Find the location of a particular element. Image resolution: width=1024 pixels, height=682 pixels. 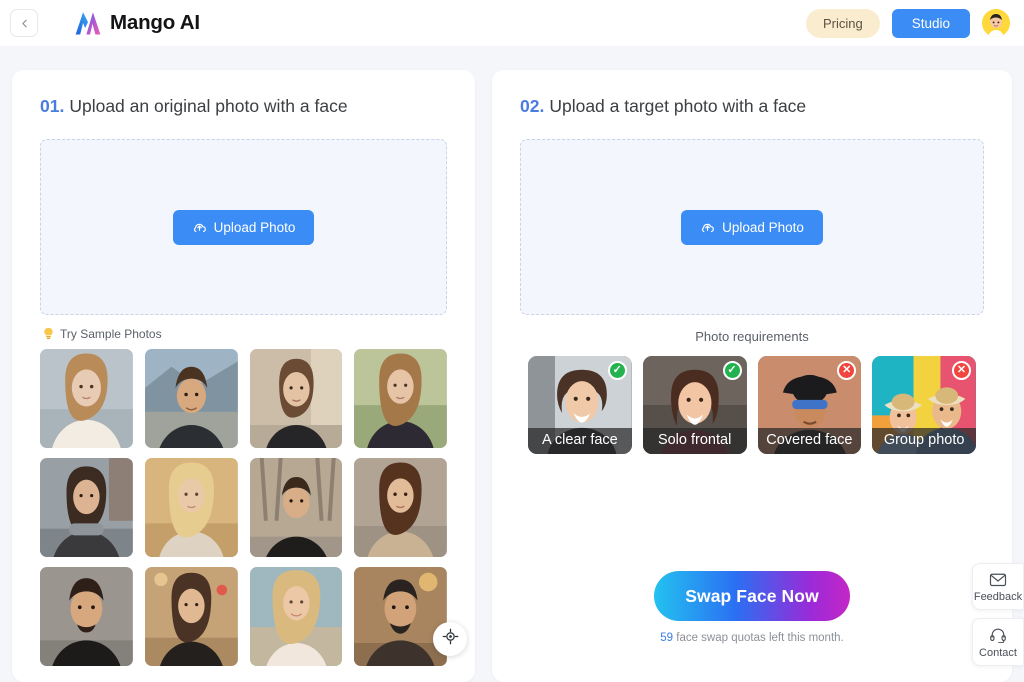

requirement-label: A clear face is located at coordinates (580, 441).